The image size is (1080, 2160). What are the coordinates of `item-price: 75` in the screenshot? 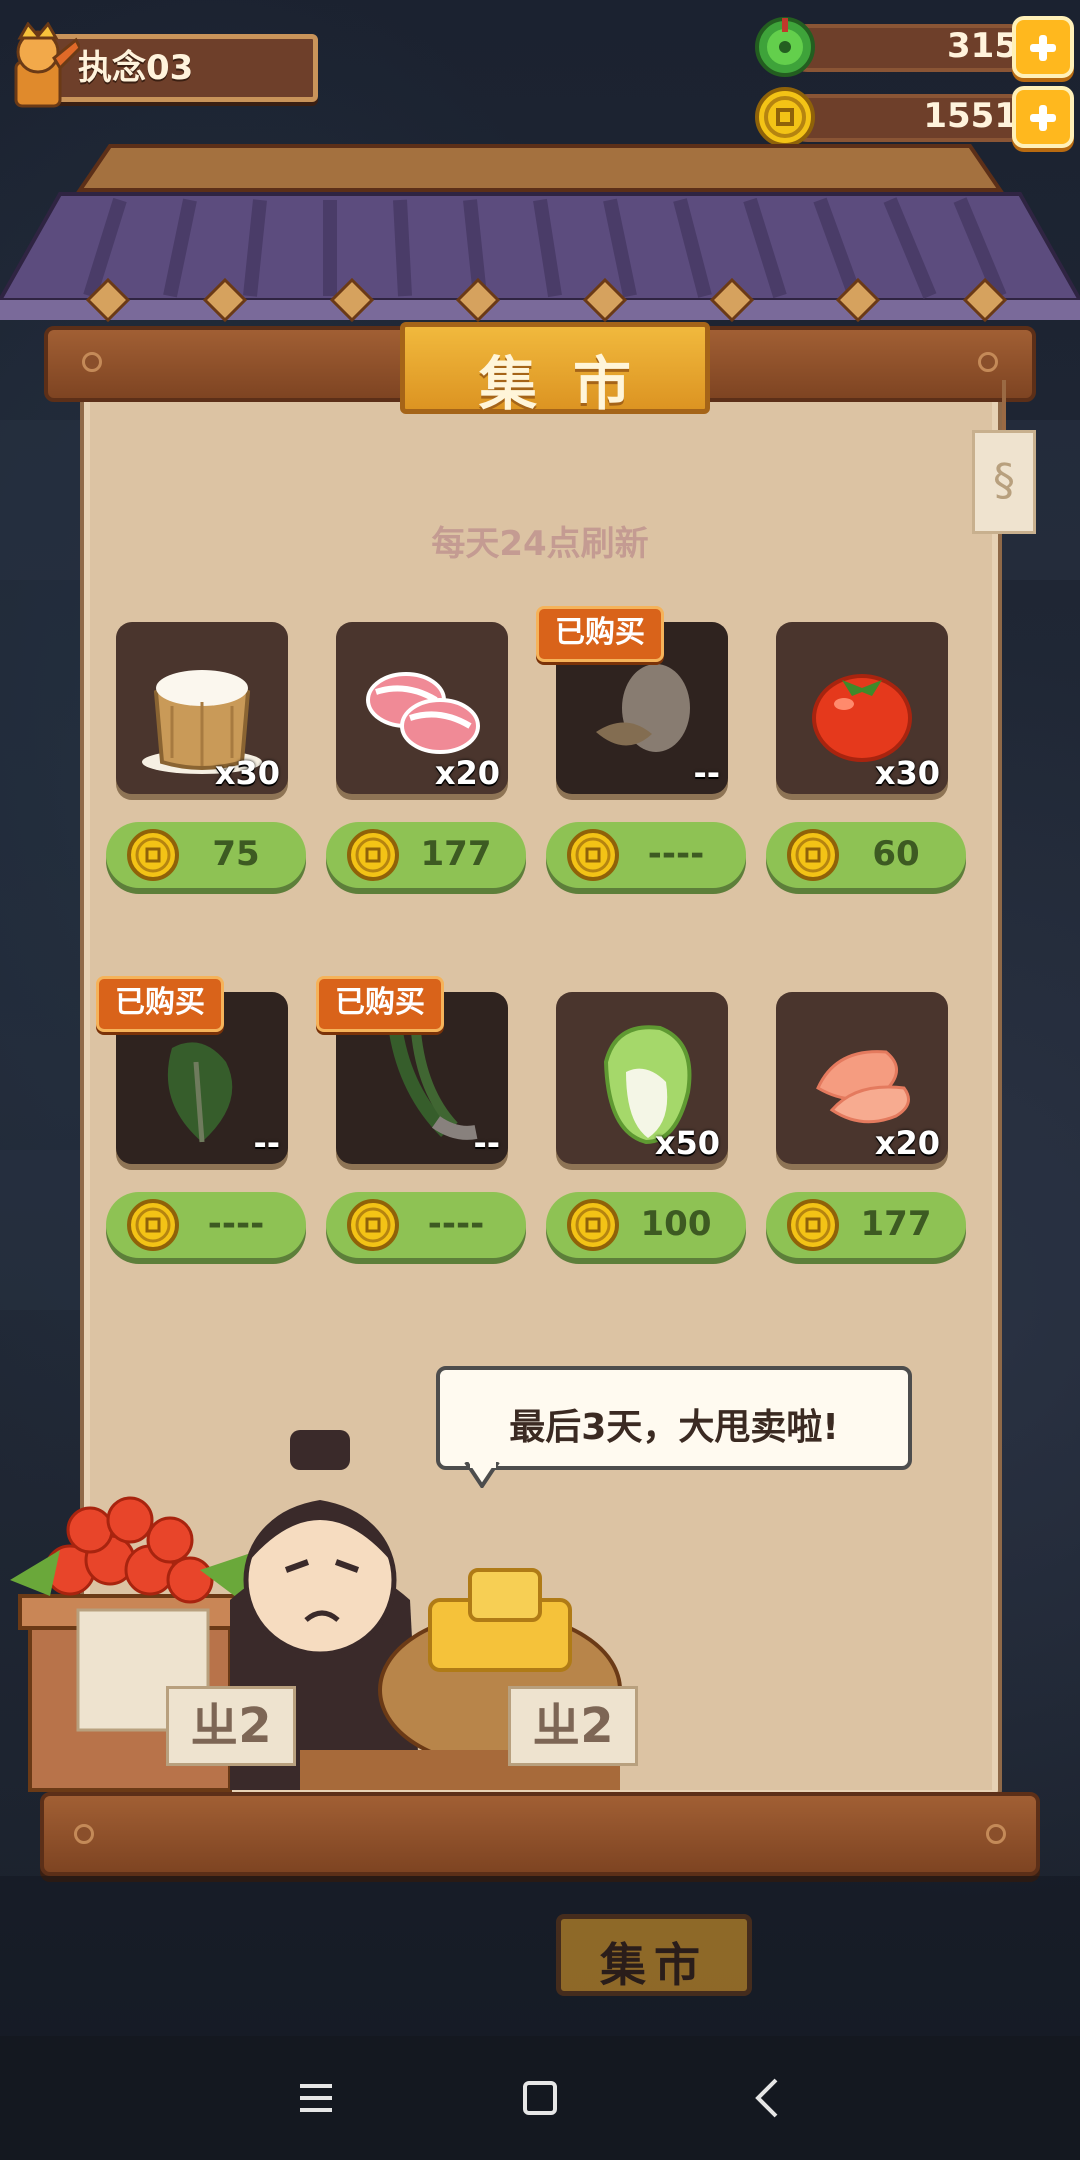 It's located at (236, 854).